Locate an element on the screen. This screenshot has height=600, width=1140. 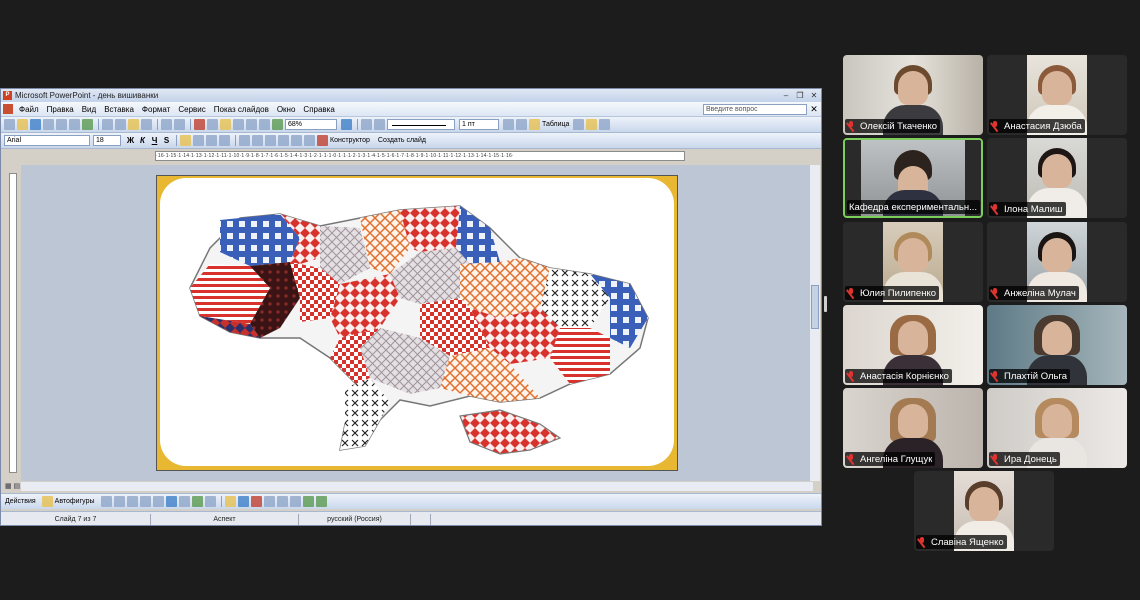
distribute-icon is located at coordinates (605, 124).